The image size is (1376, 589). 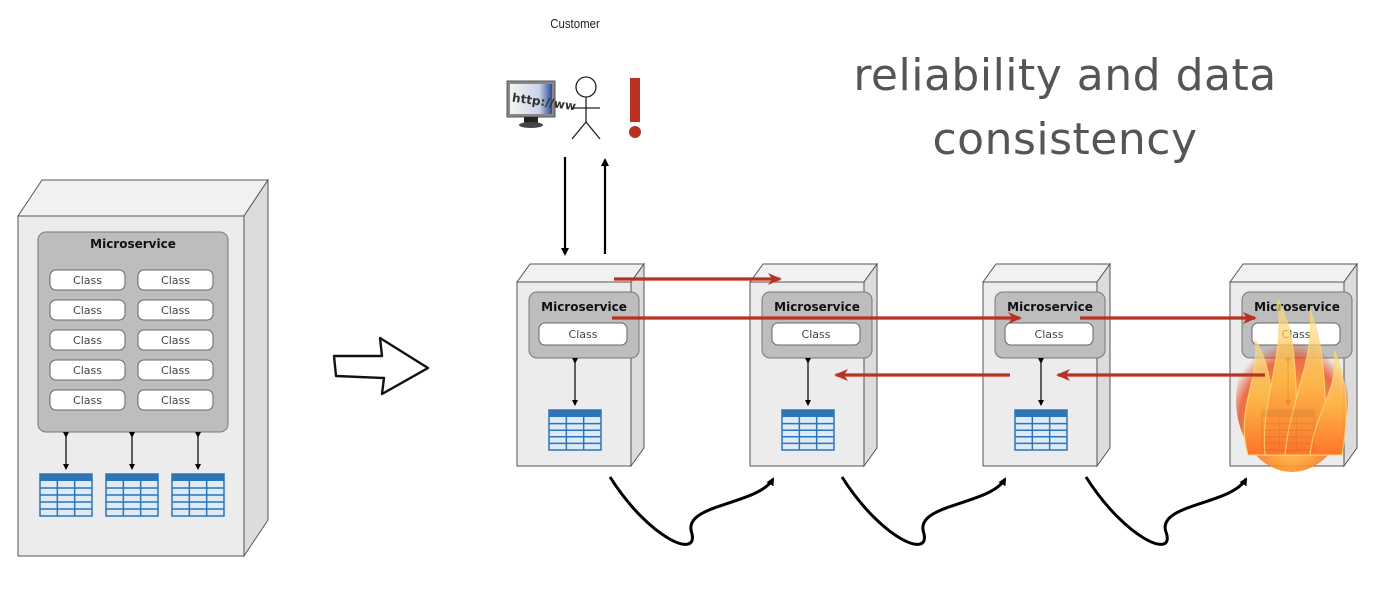 I want to click on alert-exclamation-icon, so click(x=635, y=108).